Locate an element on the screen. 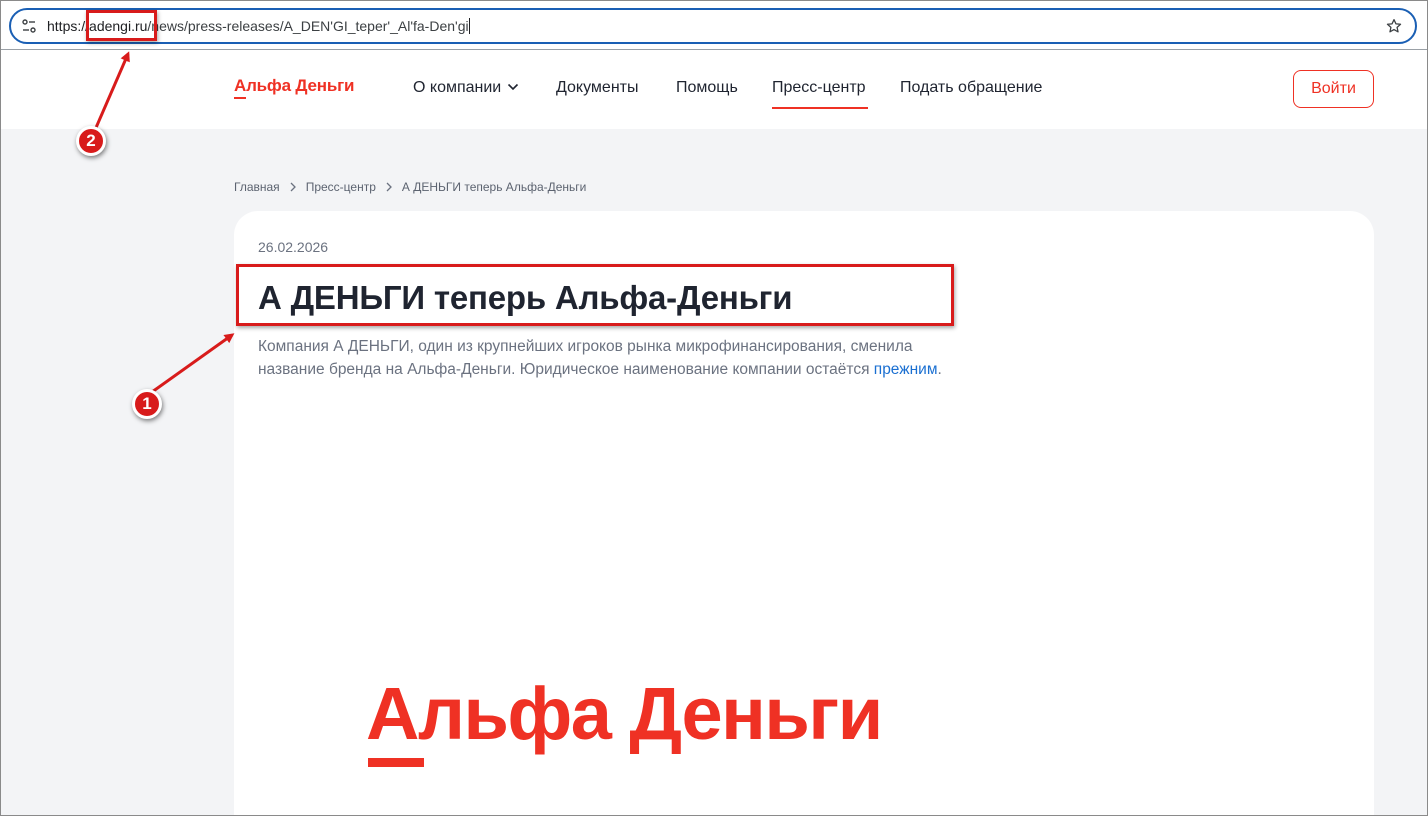 The image size is (1428, 816). article-date: 26.02.2026 is located at coordinates (293, 247).